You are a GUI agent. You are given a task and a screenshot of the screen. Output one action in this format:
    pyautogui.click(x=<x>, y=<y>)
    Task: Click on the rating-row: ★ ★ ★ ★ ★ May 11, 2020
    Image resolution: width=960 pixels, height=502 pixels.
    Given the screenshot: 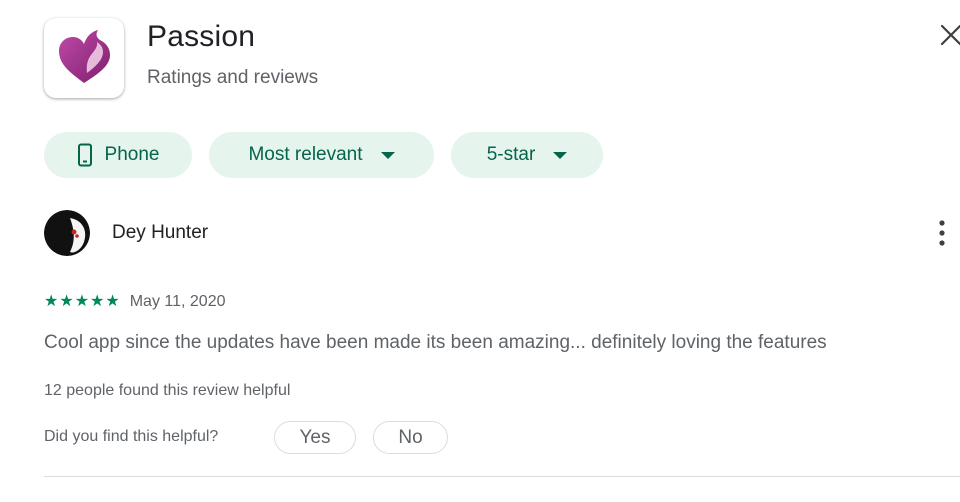 What is the action you would take?
    pyautogui.click(x=134, y=302)
    